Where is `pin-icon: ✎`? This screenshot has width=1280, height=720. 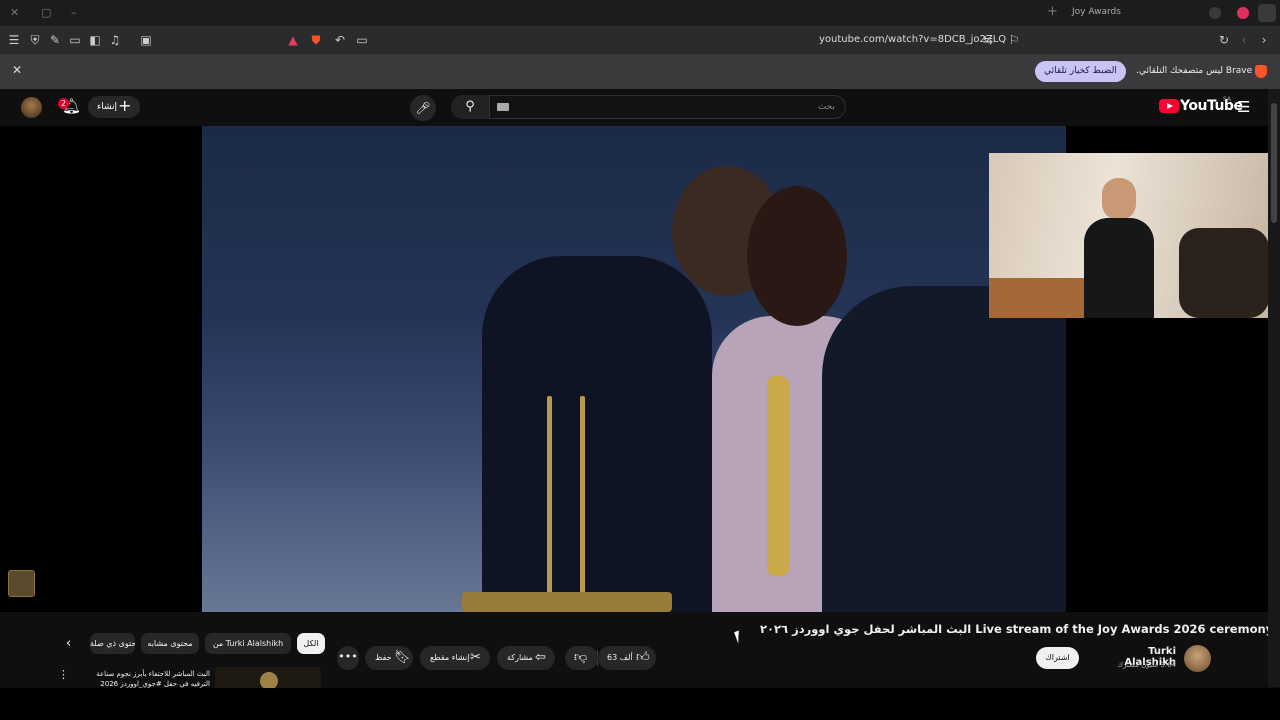 pin-icon: ✎ is located at coordinates (55, 40).